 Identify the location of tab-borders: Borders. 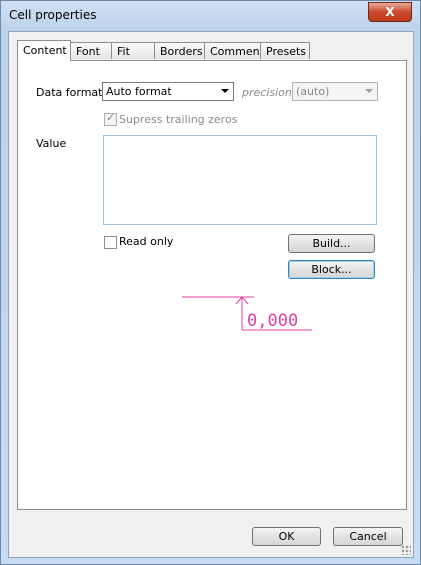
(179, 50).